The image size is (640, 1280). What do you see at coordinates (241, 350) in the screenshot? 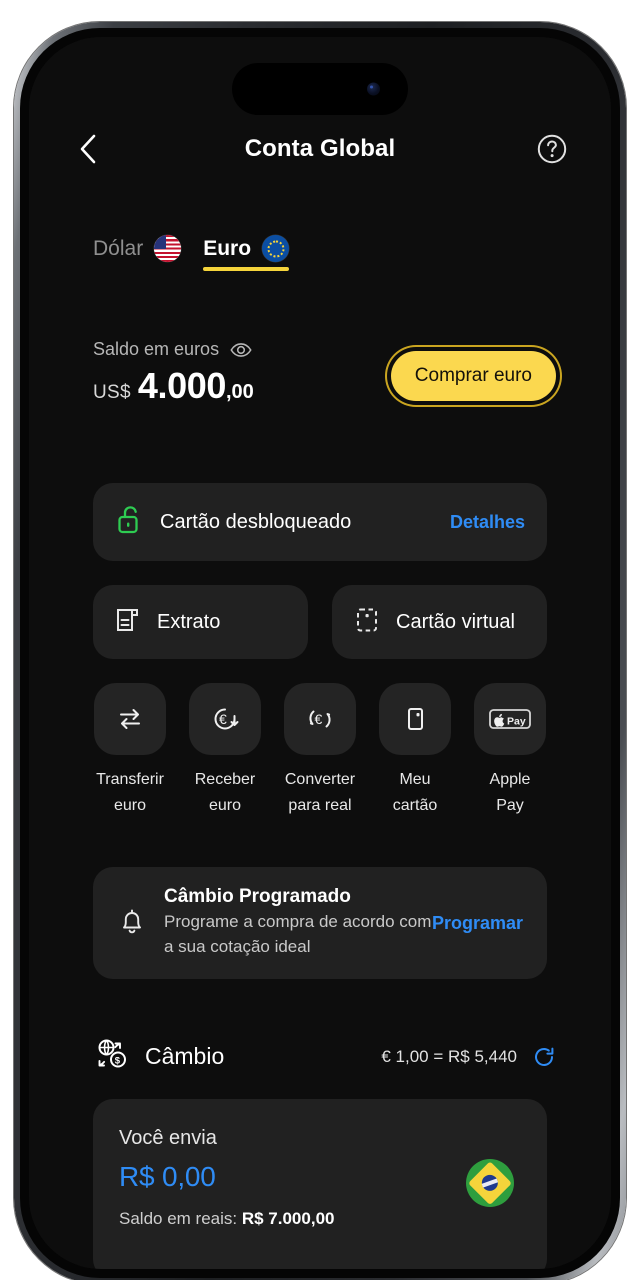
I see `eye-icon` at bounding box center [241, 350].